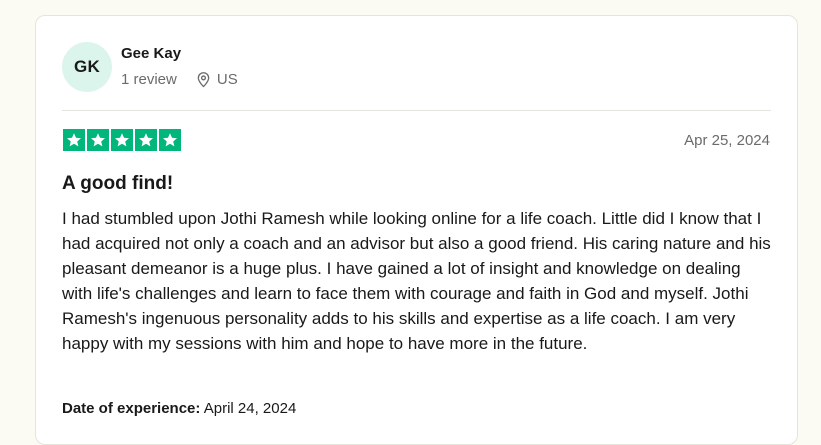 Image resolution: width=821 pixels, height=445 pixels. I want to click on reviewer-location: US, so click(227, 79).